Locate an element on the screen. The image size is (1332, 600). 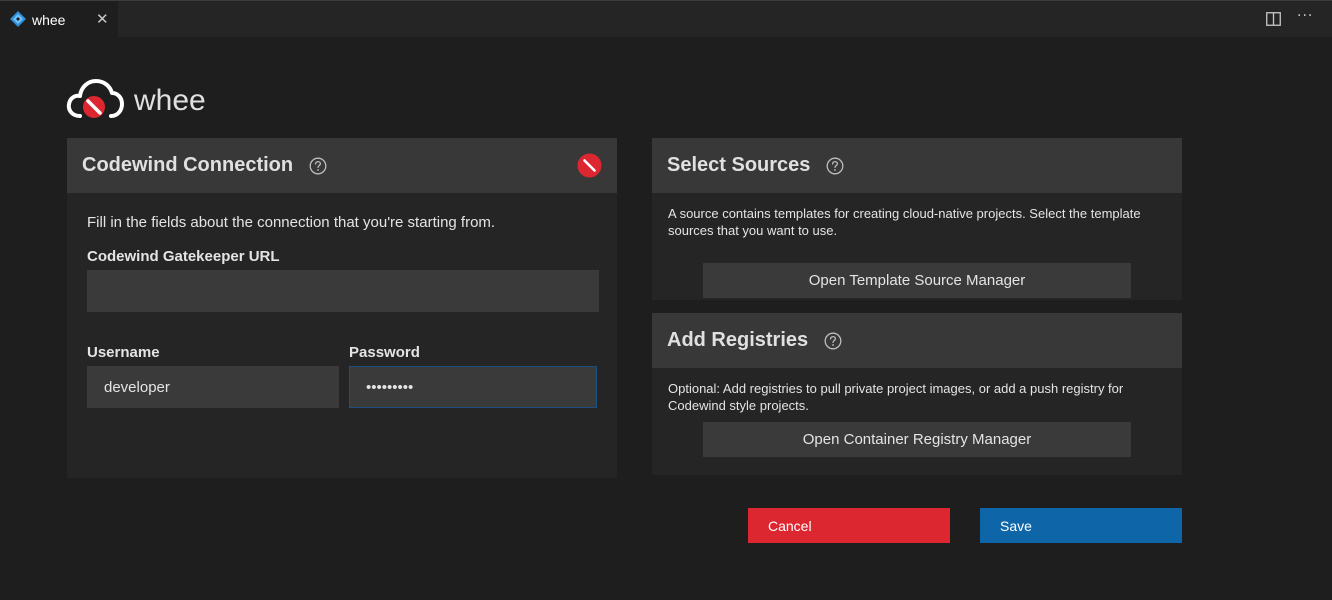
connection-panel-header: Codewind Connection is located at coordinates (342, 165).